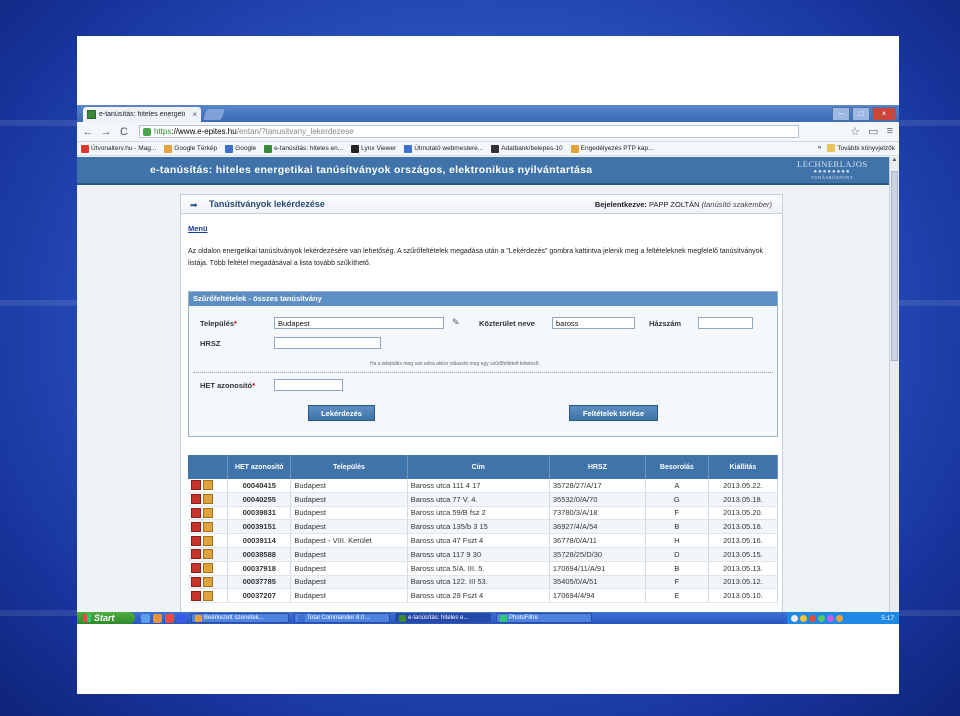 The height and width of the screenshot is (716, 960). I want to click on telepules-label-text: Település, so click(217, 323).